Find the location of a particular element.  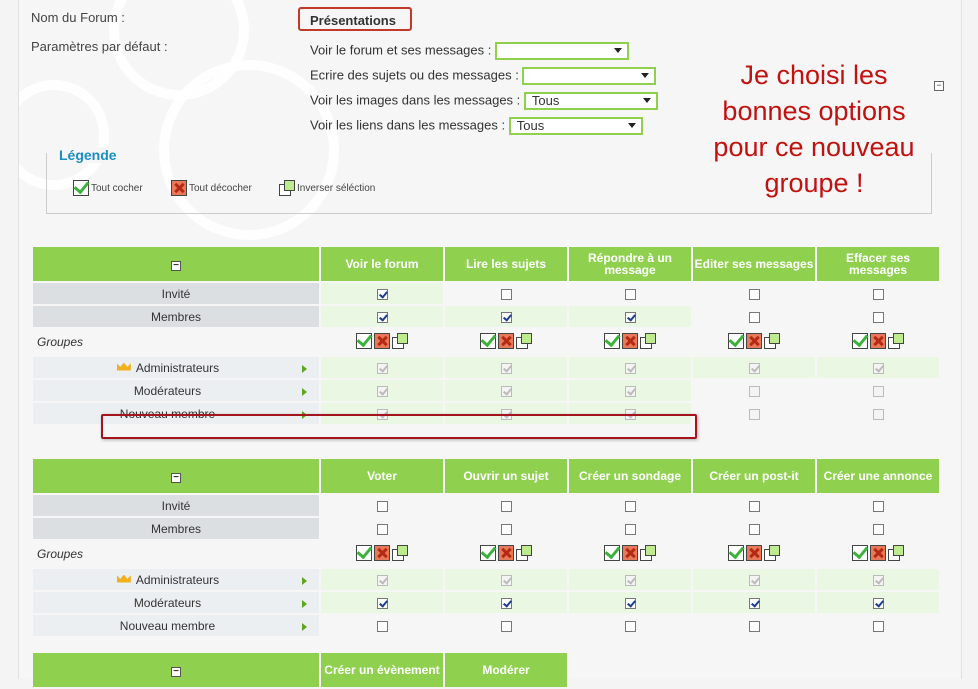

option-write-select is located at coordinates (589, 76).